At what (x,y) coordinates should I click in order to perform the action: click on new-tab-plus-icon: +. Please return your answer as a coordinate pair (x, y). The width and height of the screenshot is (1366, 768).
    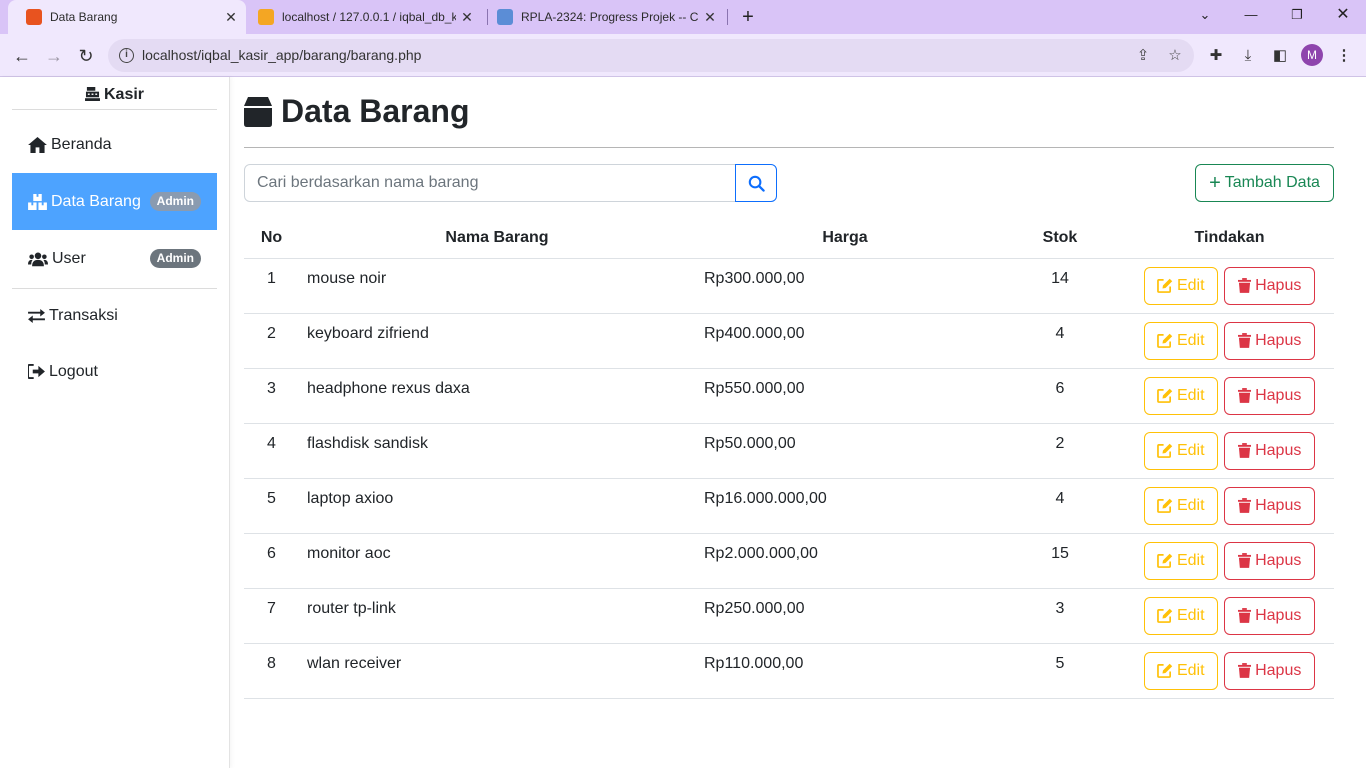
    Looking at the image, I should click on (748, 17).